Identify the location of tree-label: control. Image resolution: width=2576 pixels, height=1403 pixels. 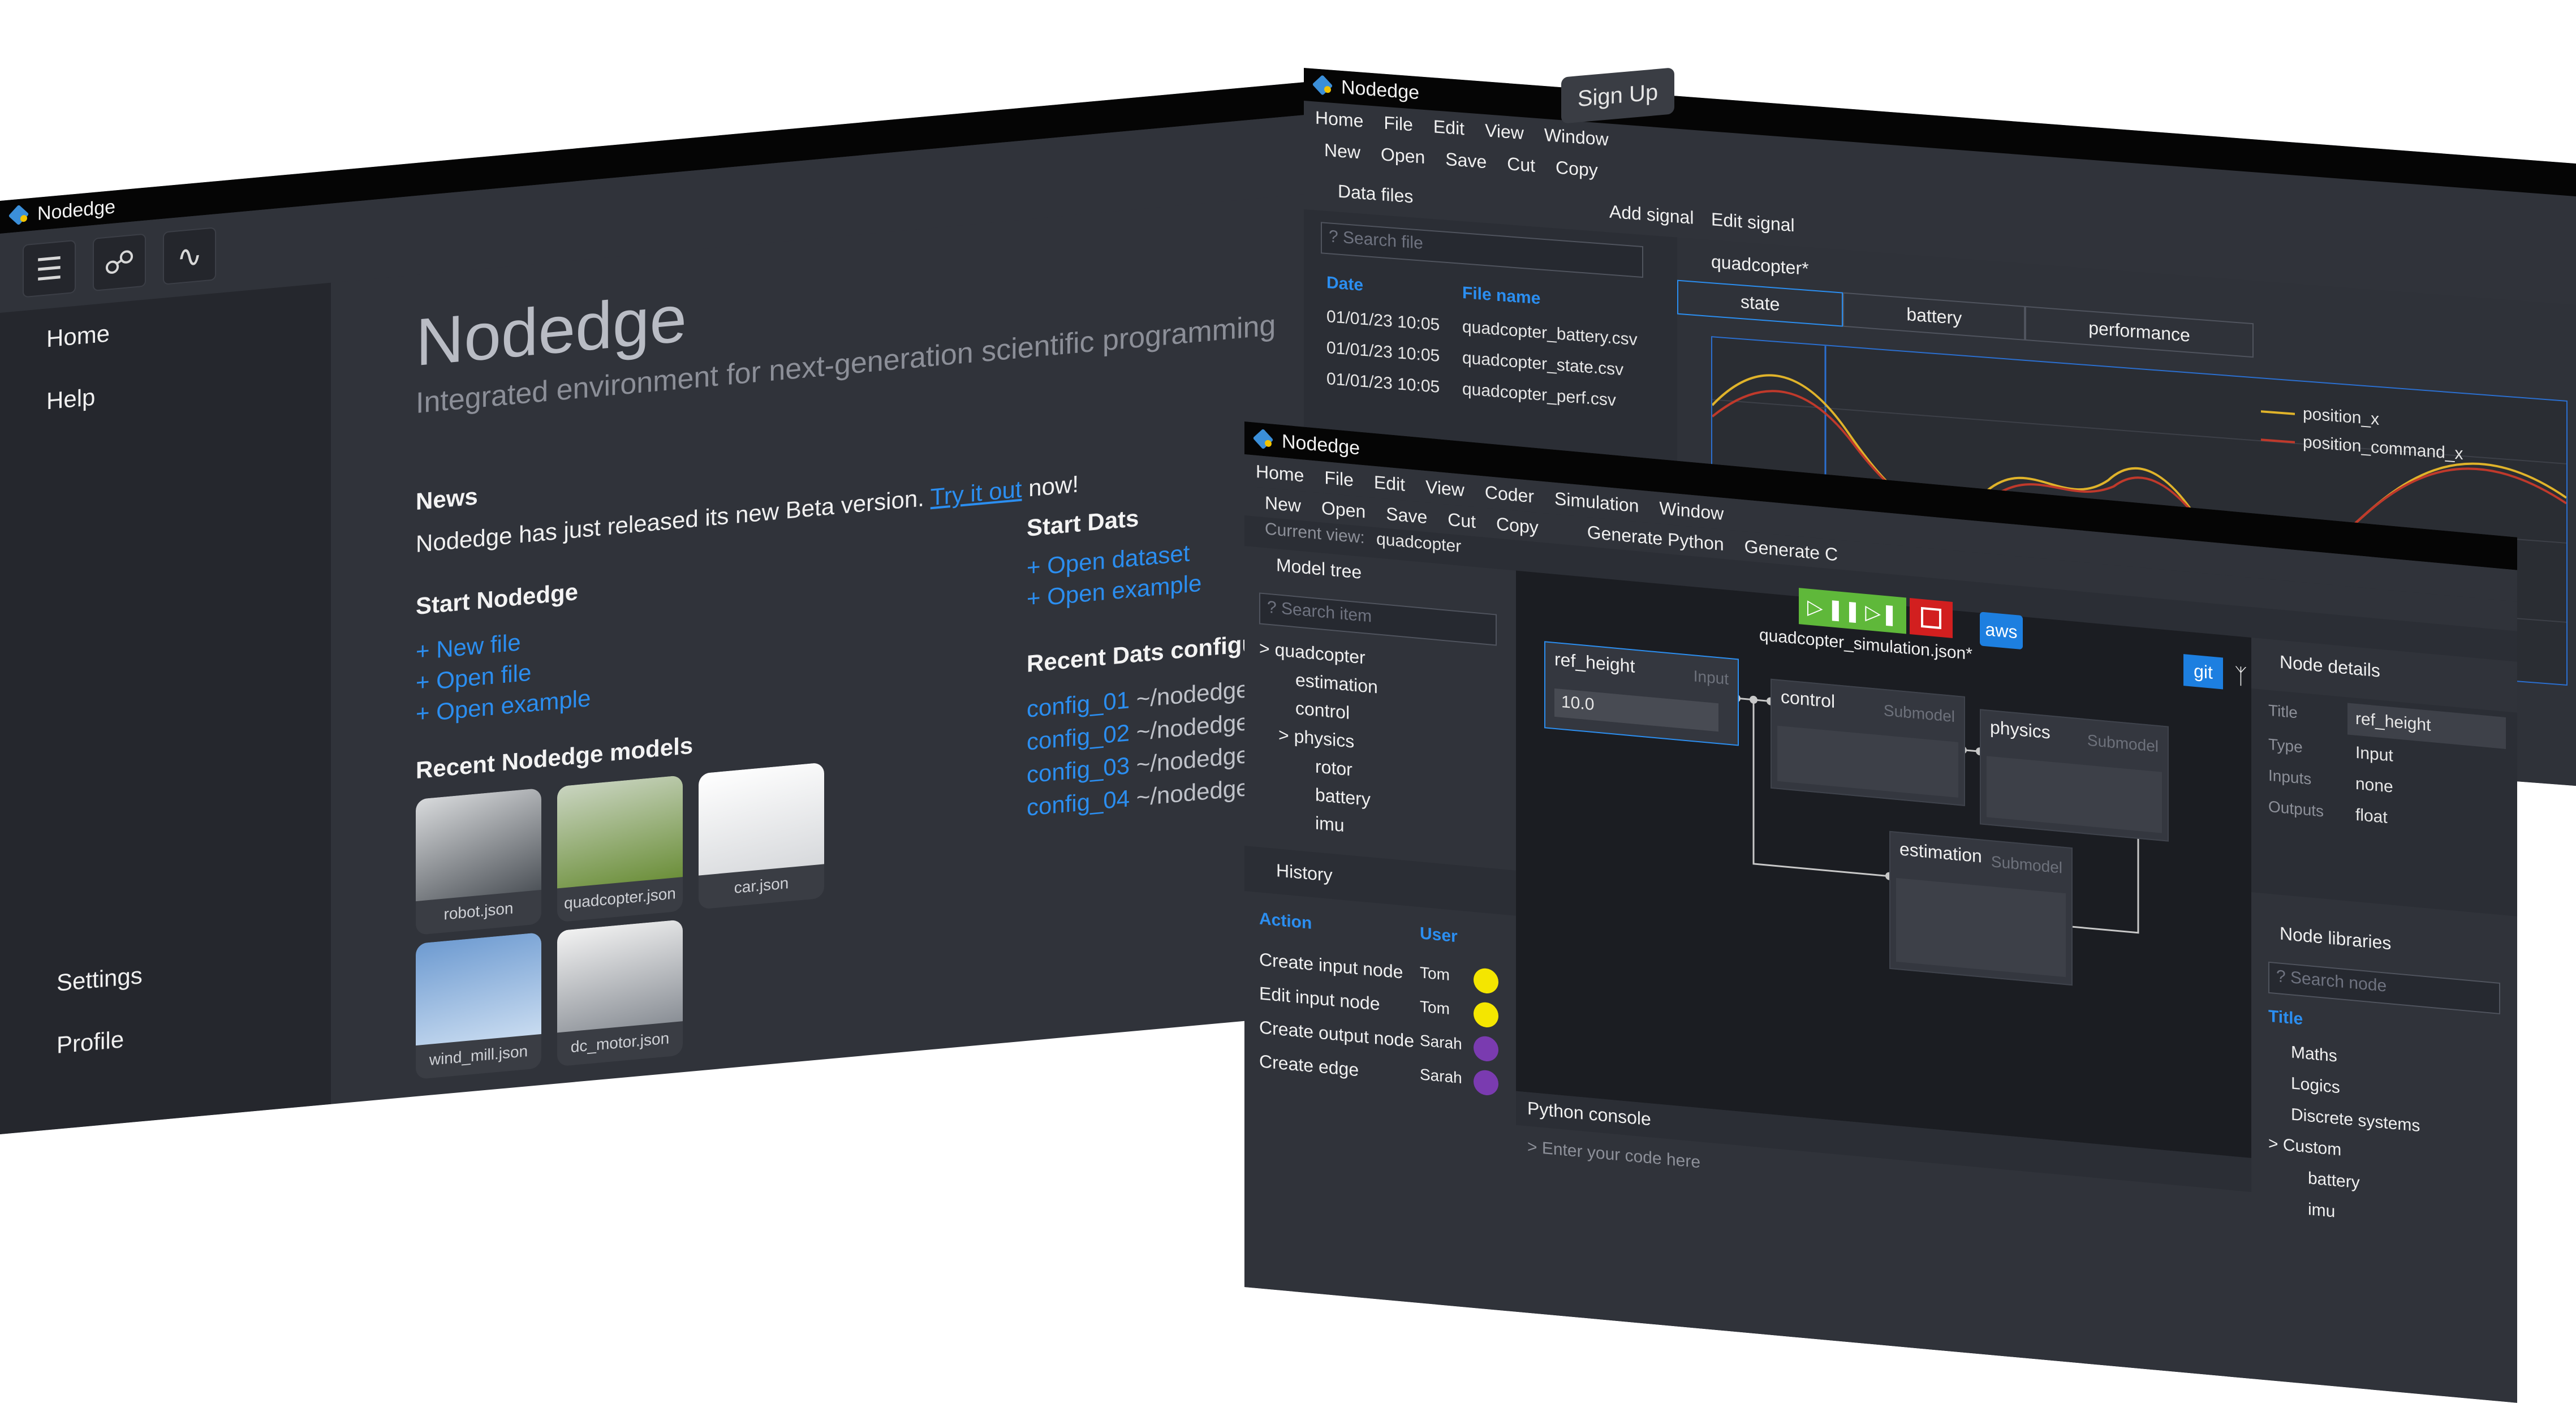
(1322, 710).